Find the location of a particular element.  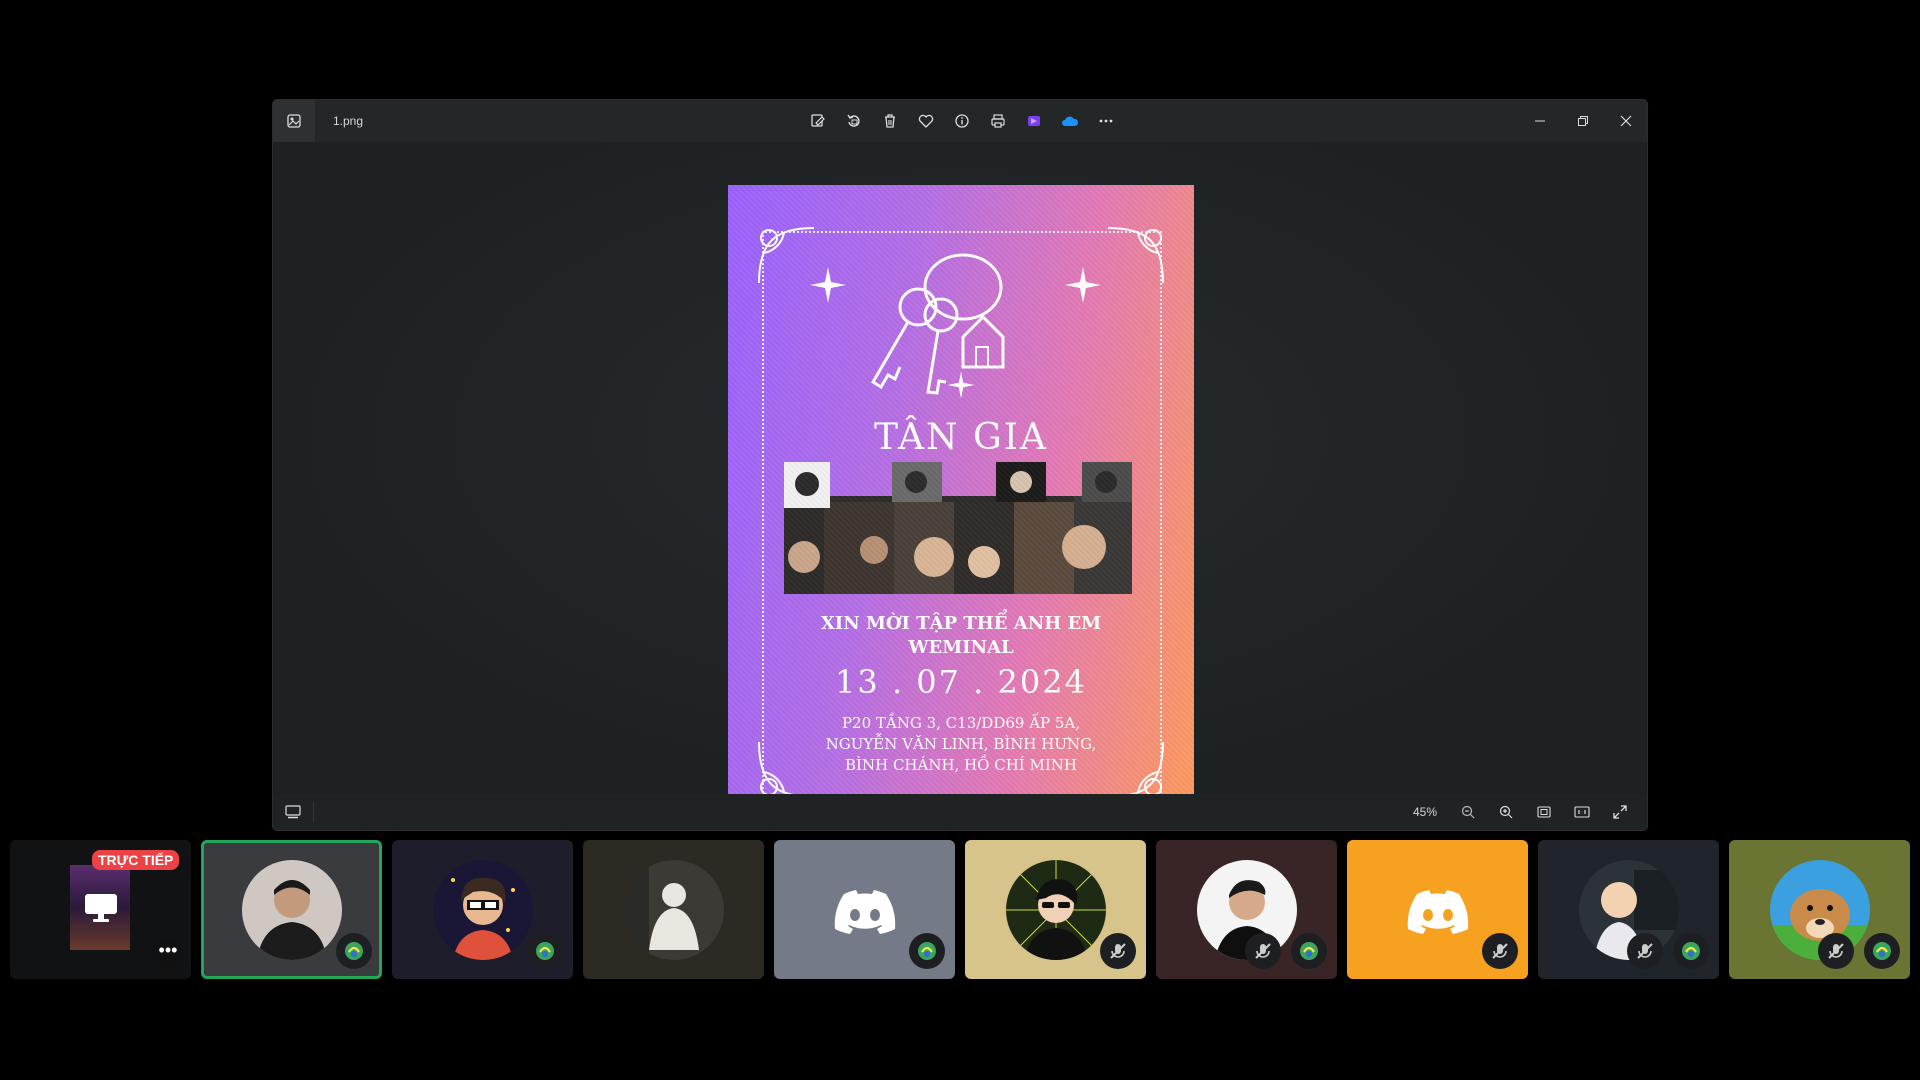

zoom-out-icon is located at coordinates (1468, 812).